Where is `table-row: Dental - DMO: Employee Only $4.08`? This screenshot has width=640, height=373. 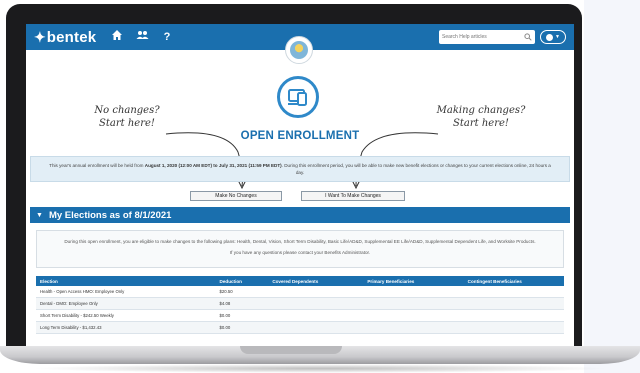
table-row: Dental - DMO: Employee Only $4.08 is located at coordinates (300, 303).